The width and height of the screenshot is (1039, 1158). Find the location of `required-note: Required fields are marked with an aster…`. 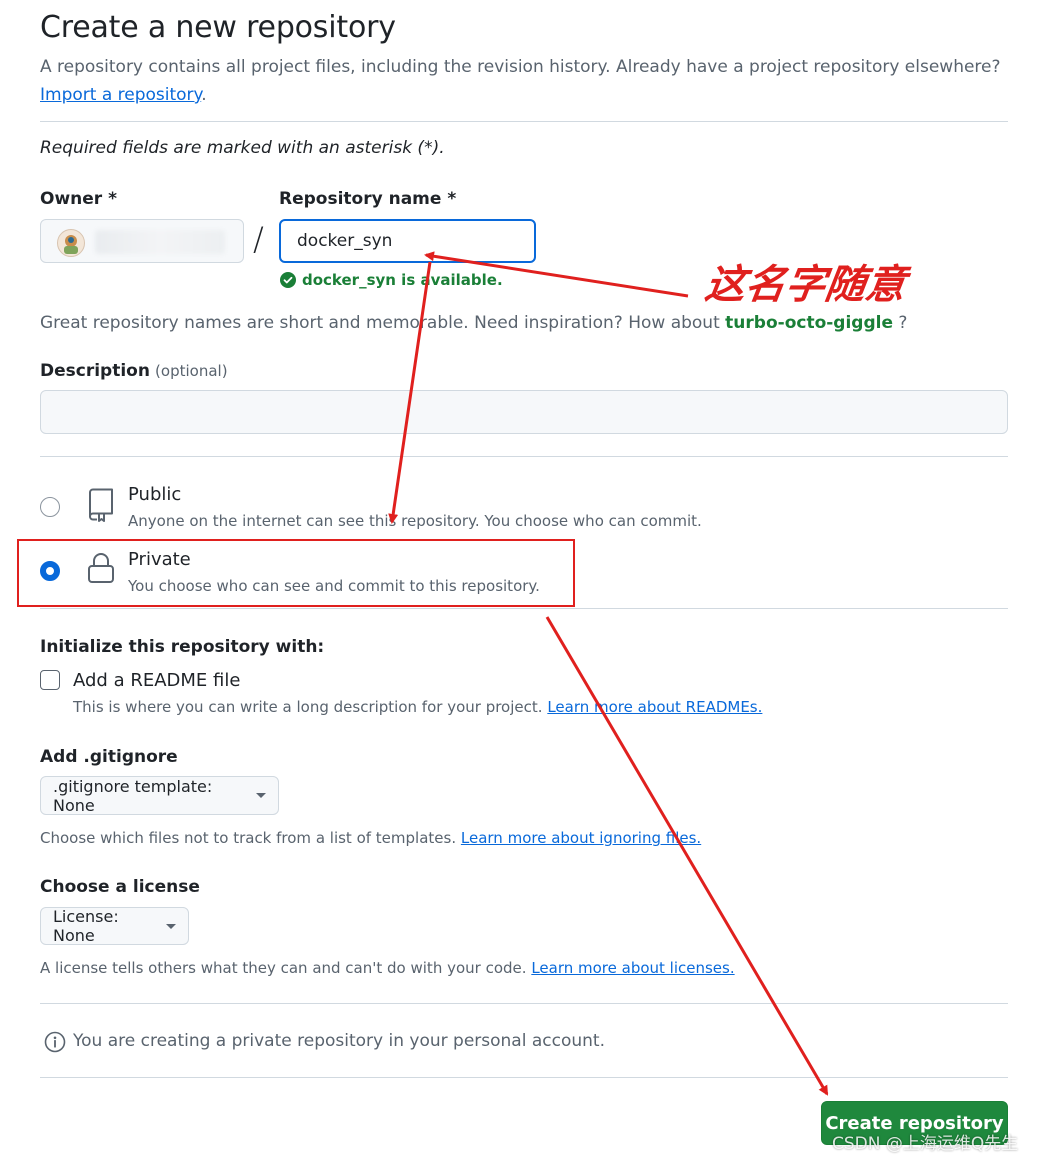

required-note: Required fields are marked with an aster… is located at coordinates (242, 148).